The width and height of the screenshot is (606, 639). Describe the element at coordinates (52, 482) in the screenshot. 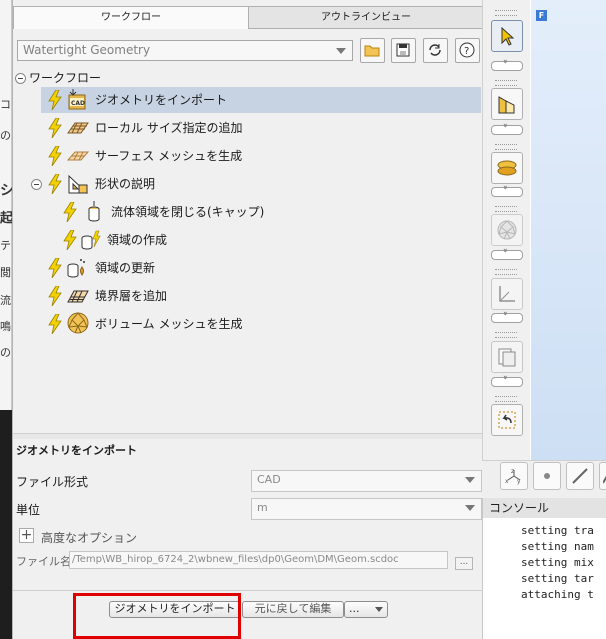

I see `file-format-label: ファイル形式` at that location.